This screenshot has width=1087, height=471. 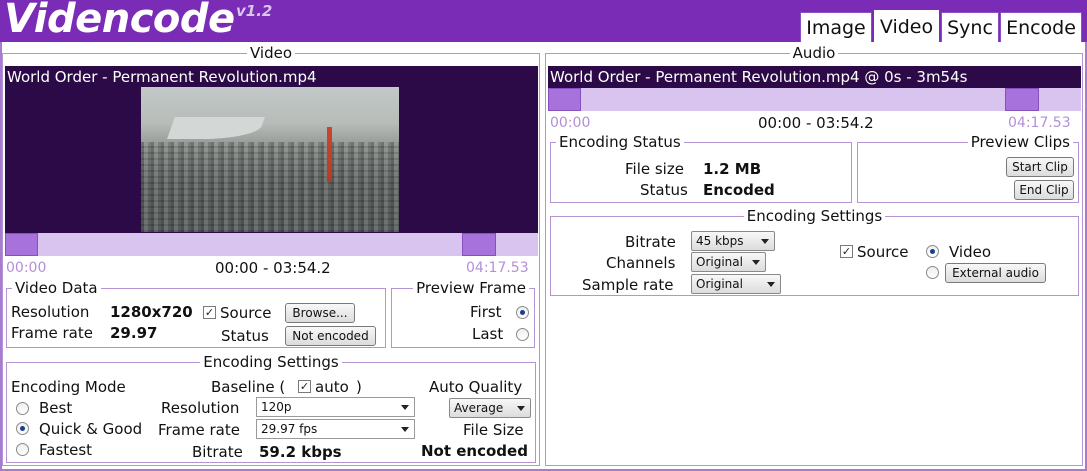 I want to click on audio-source-label: Source, so click(x=883, y=252).